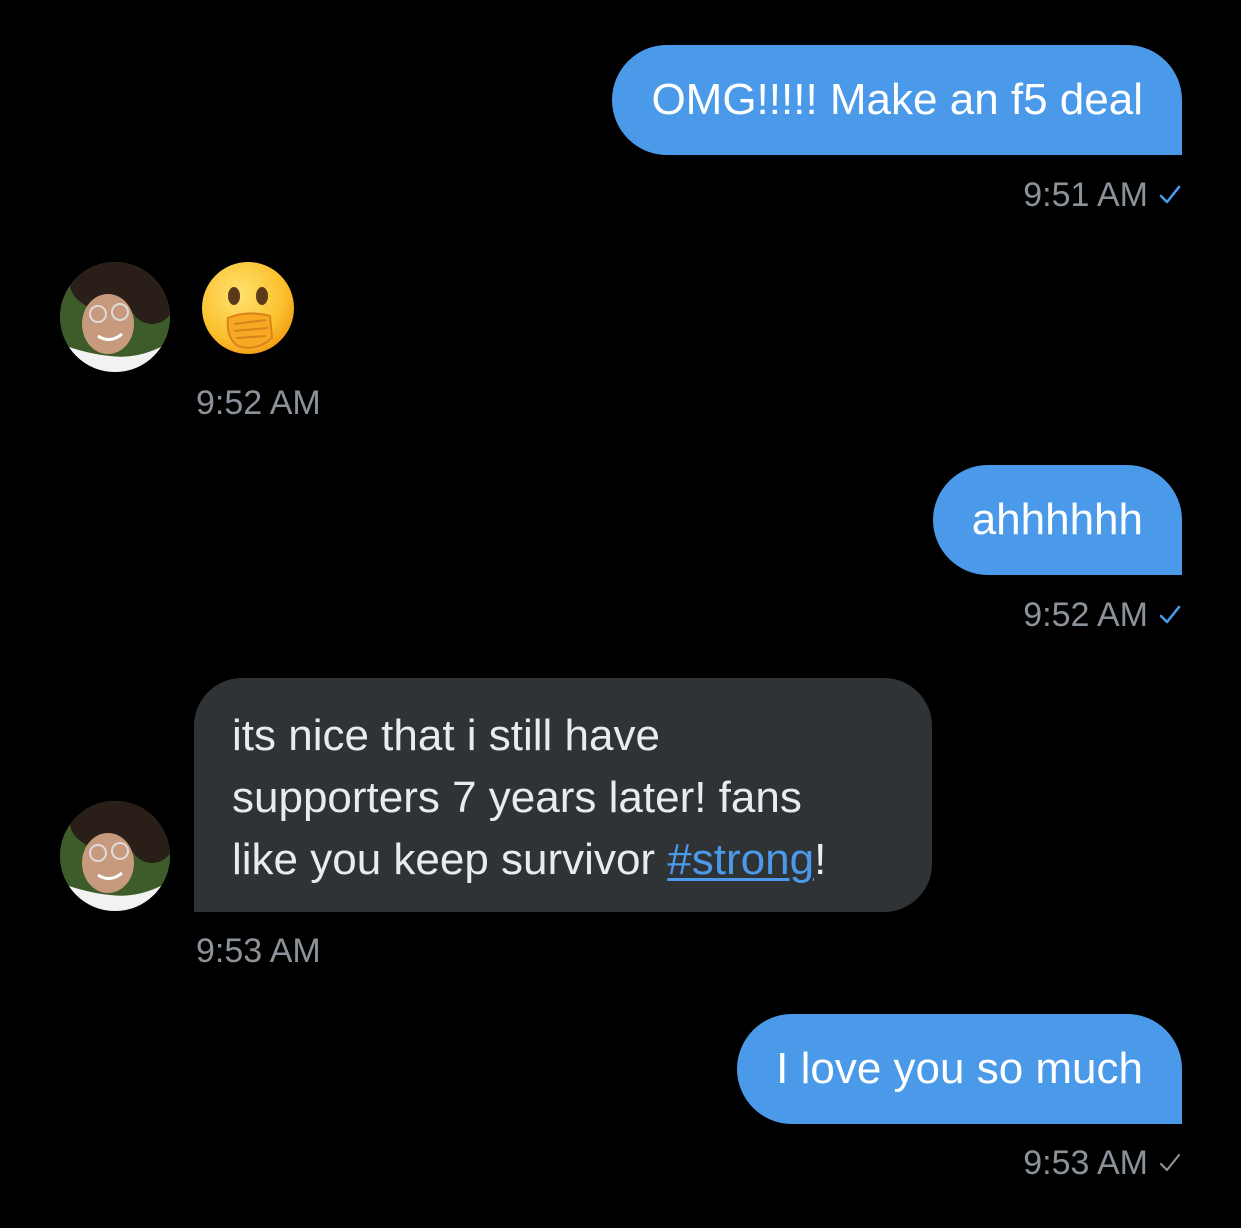 The image size is (1241, 1228). I want to click on sent-checkmark-icon, so click(1170, 1163).